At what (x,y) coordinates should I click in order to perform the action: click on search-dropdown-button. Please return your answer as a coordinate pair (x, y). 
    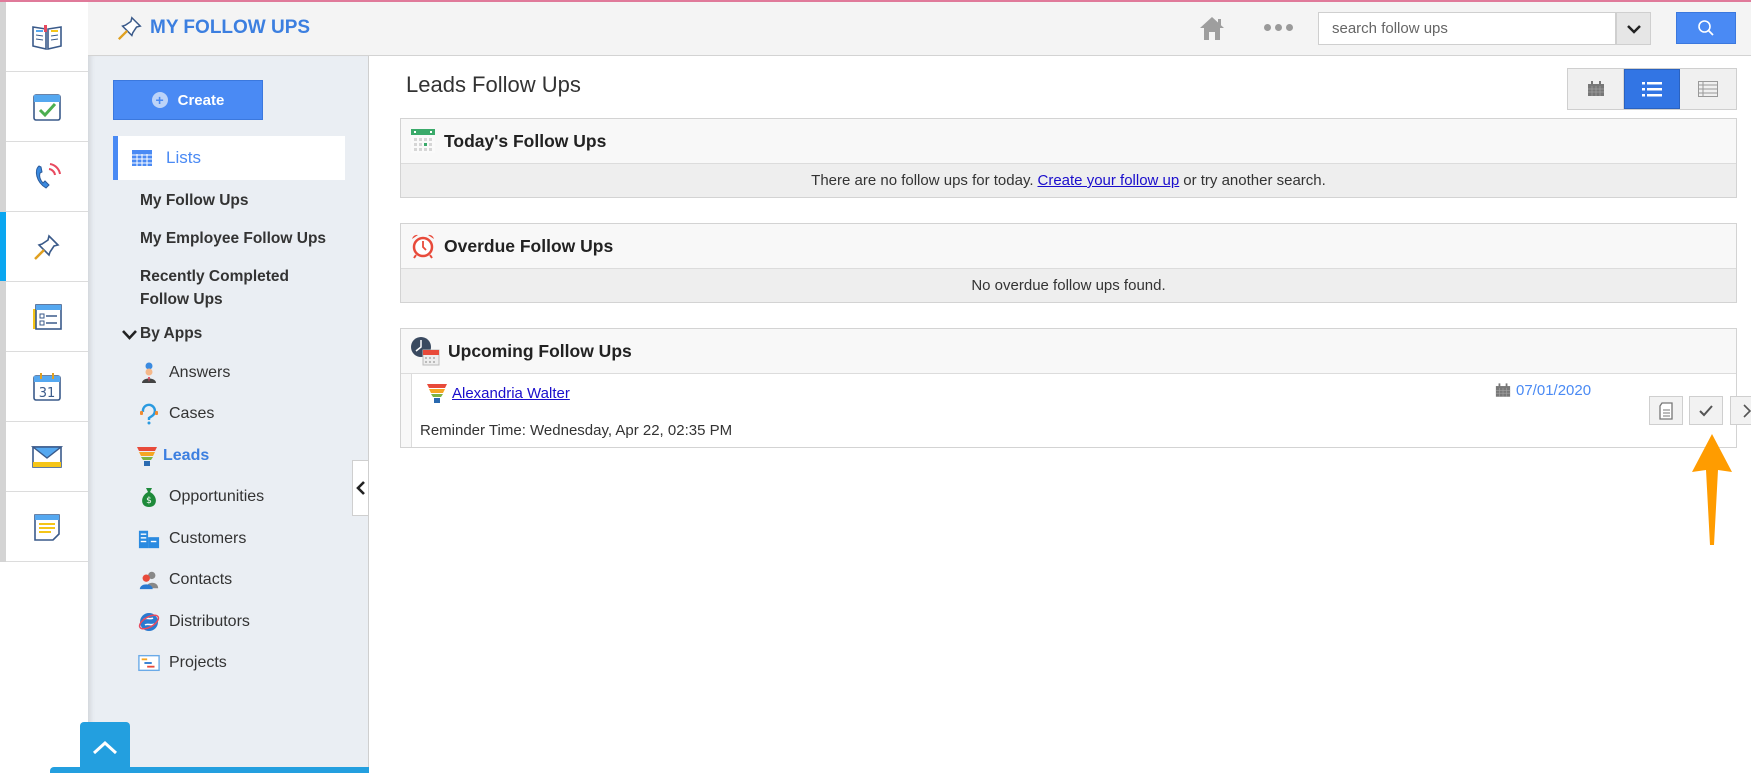
    Looking at the image, I should click on (1633, 28).